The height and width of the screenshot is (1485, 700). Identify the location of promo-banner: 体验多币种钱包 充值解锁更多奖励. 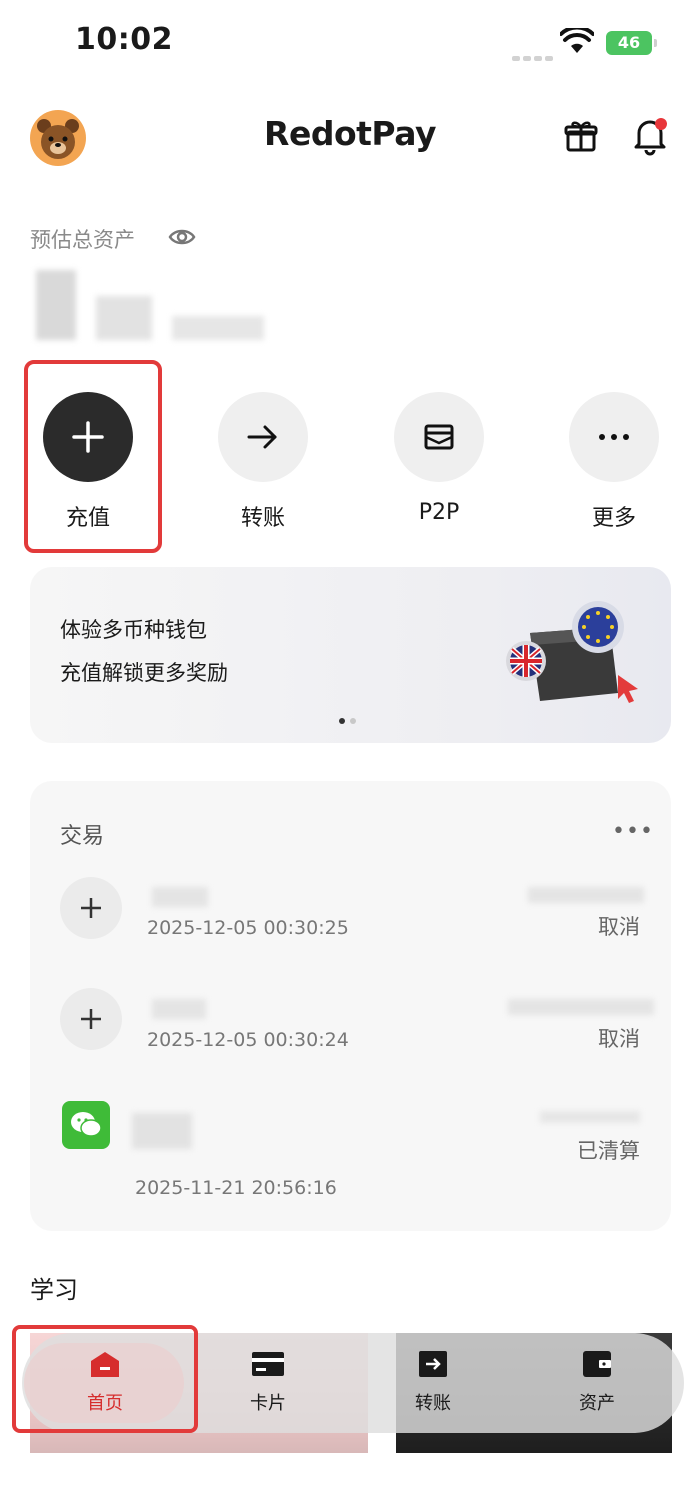
(350, 655).